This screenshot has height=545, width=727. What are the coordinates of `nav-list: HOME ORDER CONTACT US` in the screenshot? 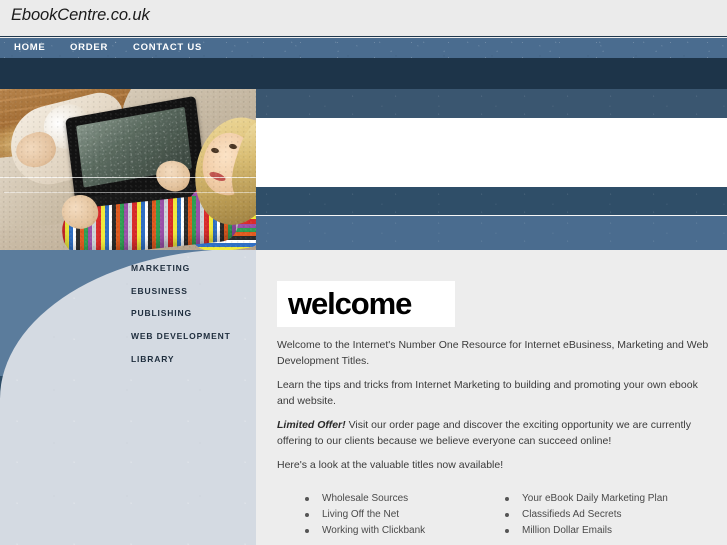 It's located at (363, 48).